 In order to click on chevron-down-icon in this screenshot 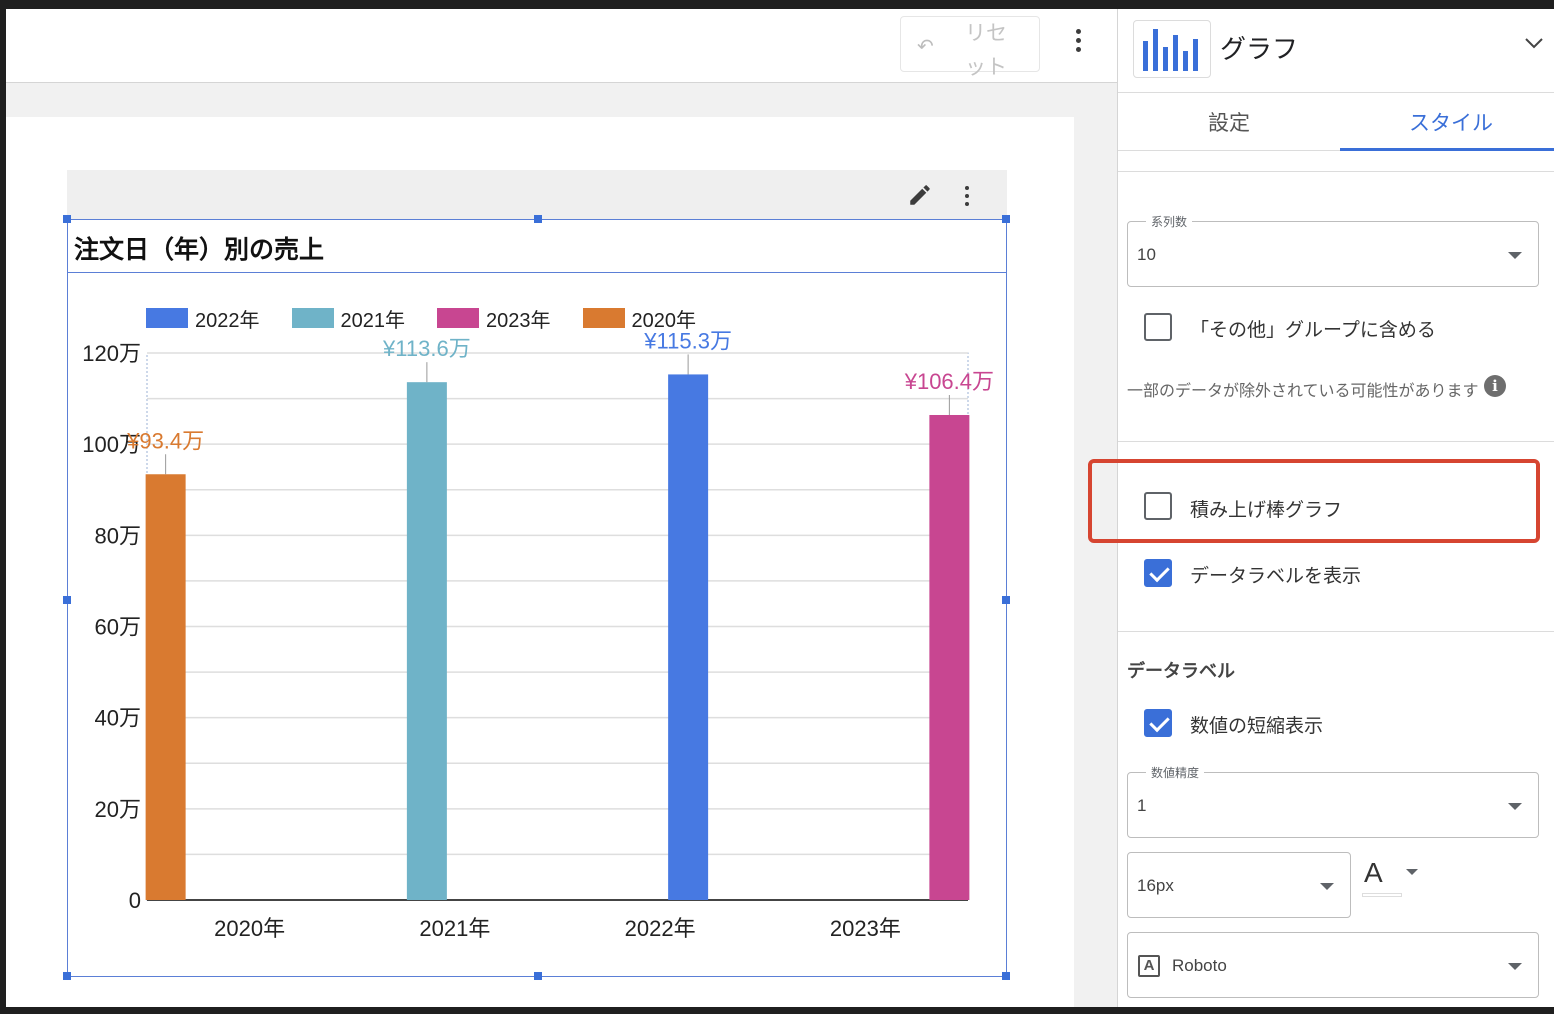, I will do `click(1534, 43)`.